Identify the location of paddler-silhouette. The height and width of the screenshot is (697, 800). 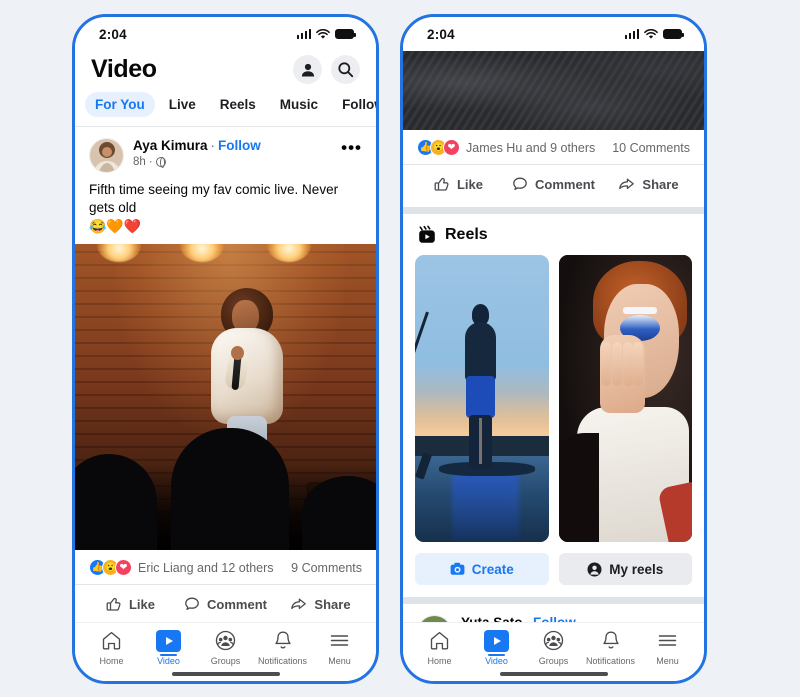
(480, 386).